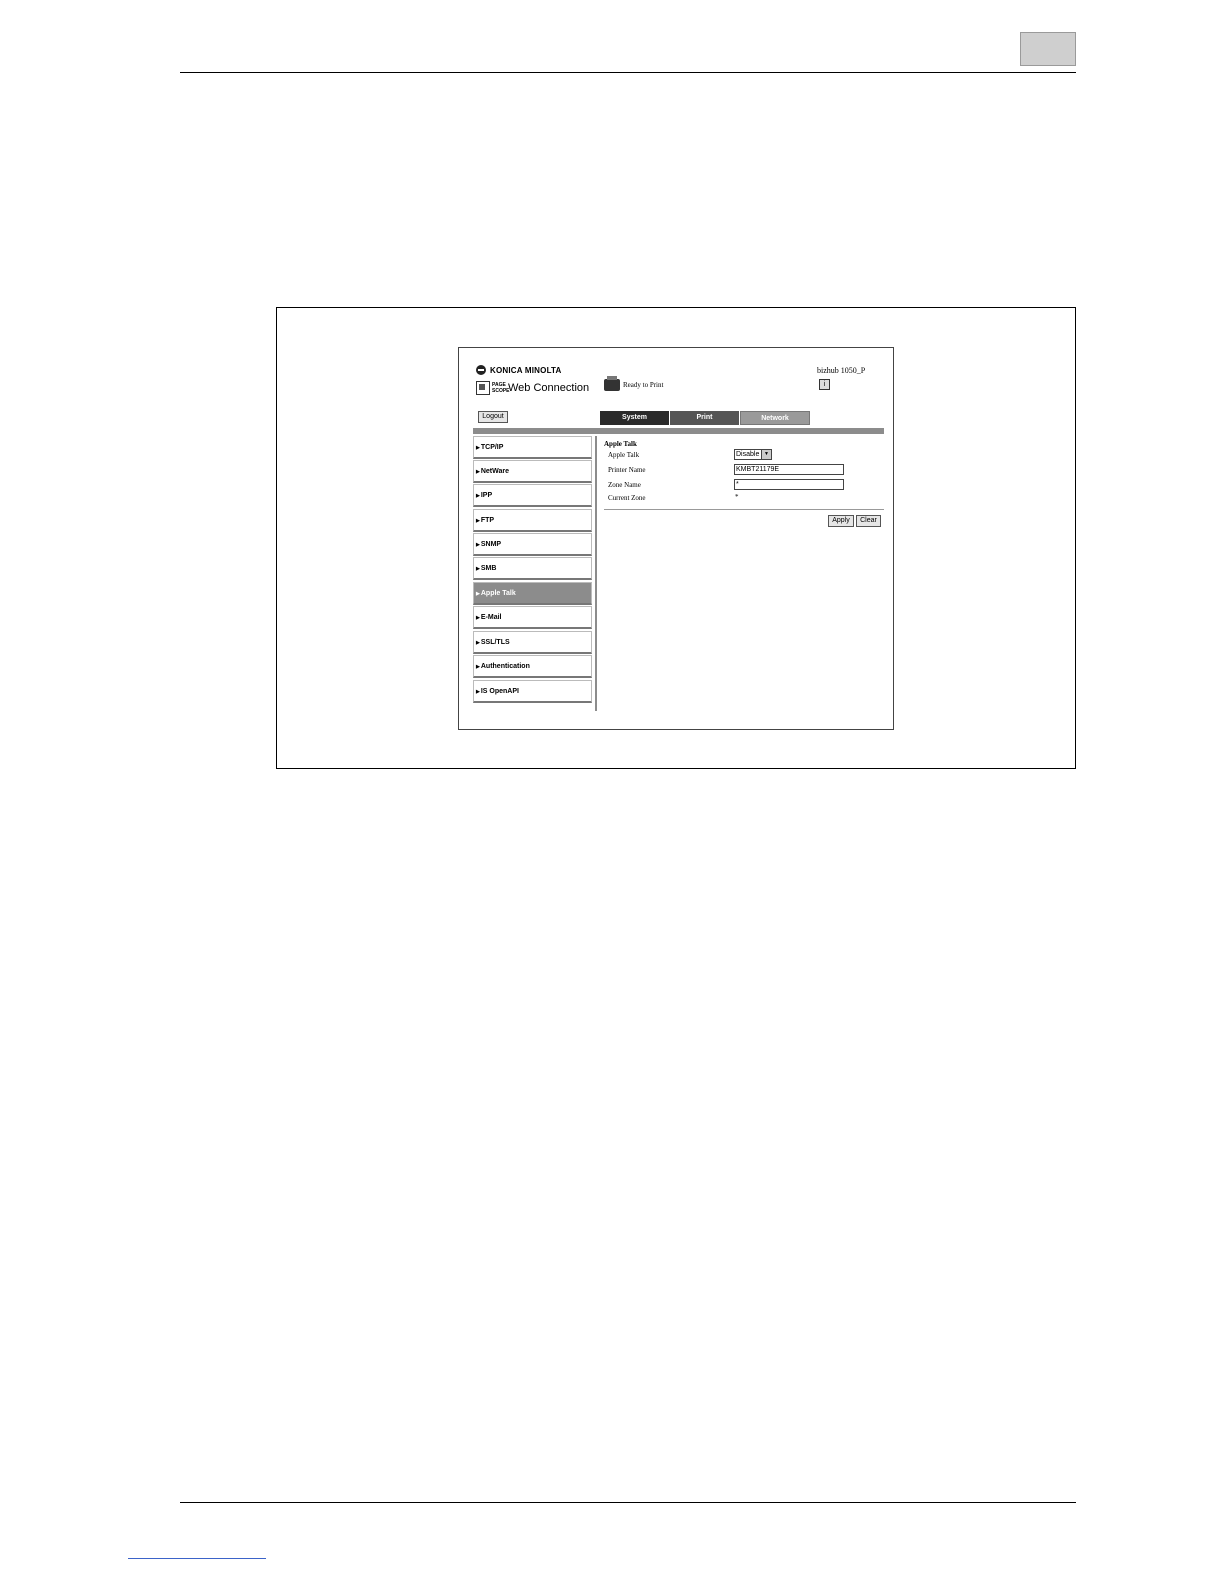 This screenshot has width=1224, height=1584. What do you see at coordinates (628, 1502) in the screenshot?
I see `footer-rule` at bounding box center [628, 1502].